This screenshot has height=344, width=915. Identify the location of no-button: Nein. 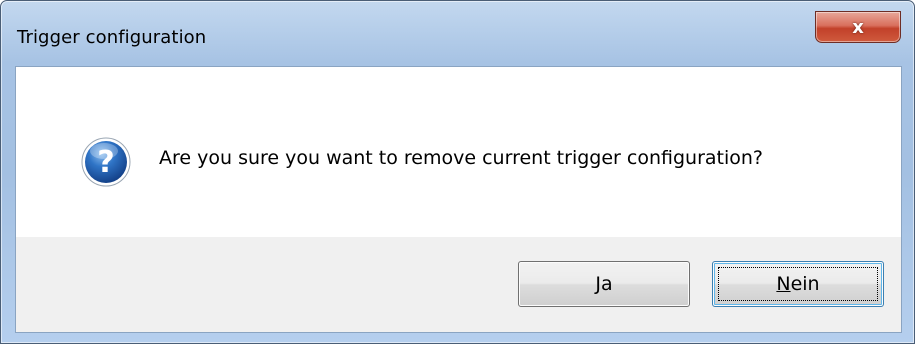
(798, 284).